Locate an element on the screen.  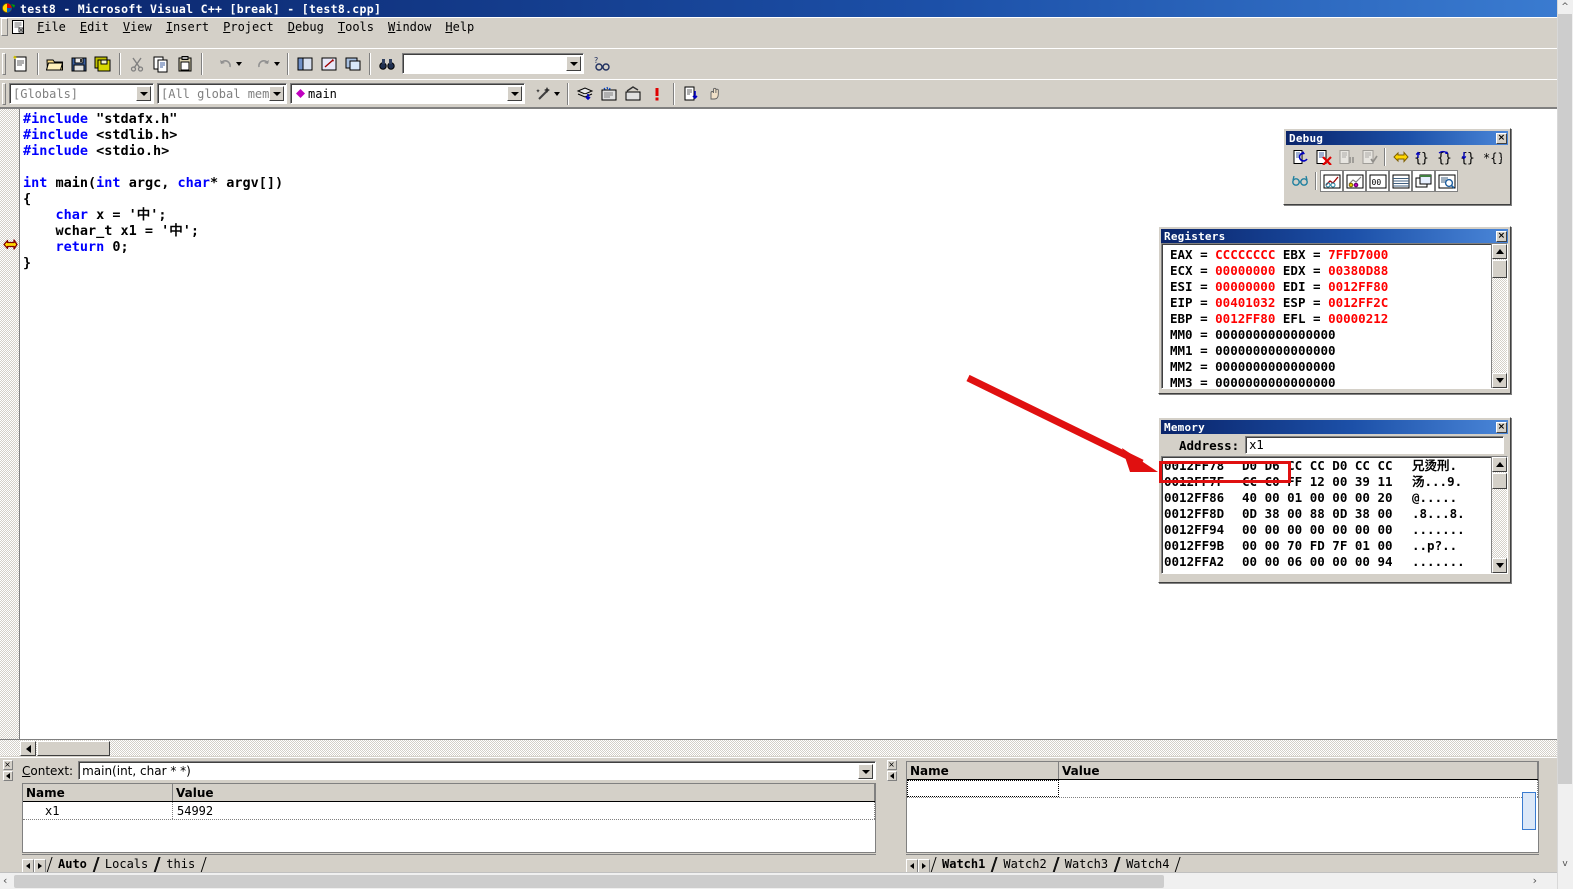
variables-rows: x1 54992 is located at coordinates (449, 811).